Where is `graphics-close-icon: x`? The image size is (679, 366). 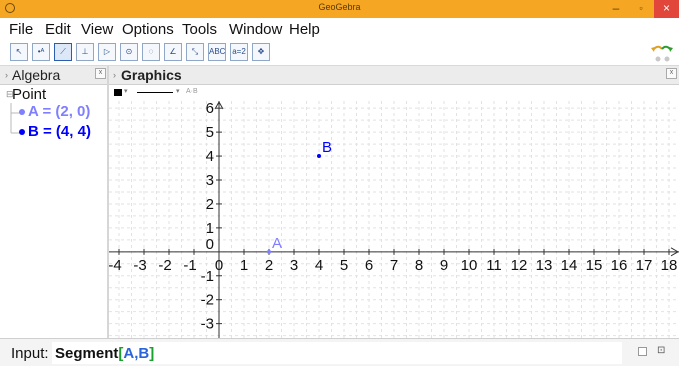
graphics-close-icon: x is located at coordinates (671, 73).